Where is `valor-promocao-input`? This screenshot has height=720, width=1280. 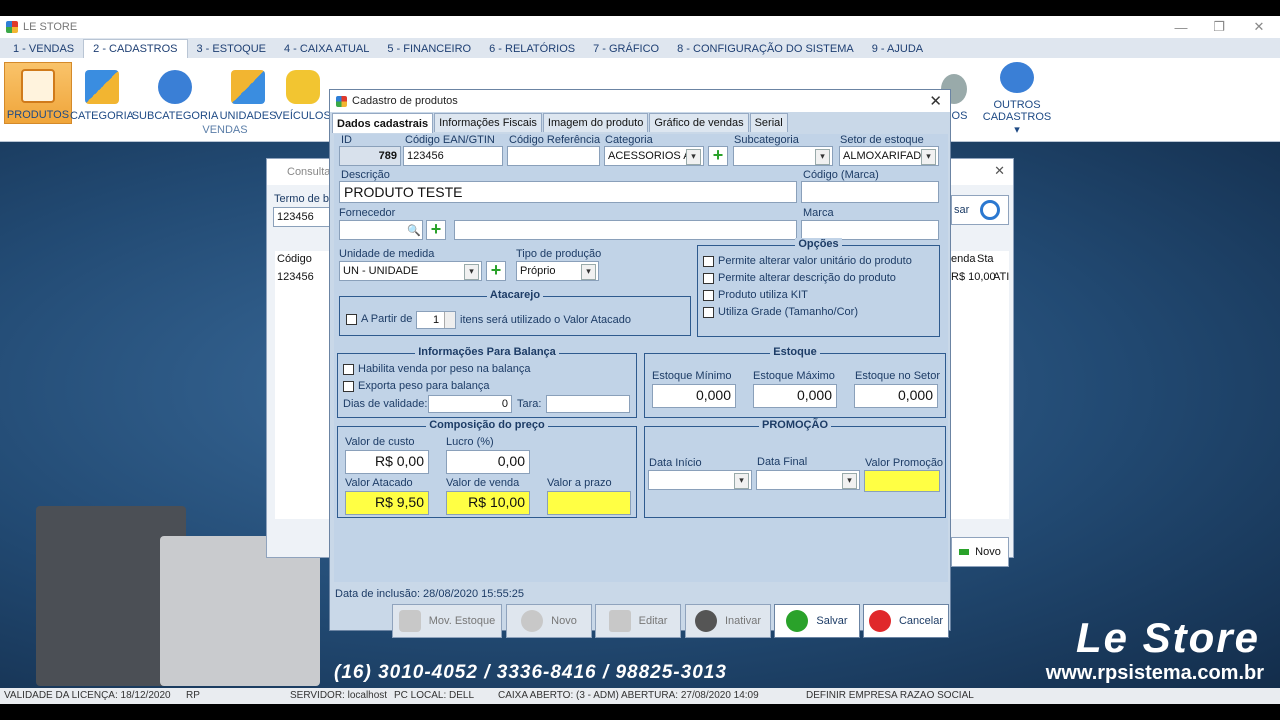 valor-promocao-input is located at coordinates (902, 481).